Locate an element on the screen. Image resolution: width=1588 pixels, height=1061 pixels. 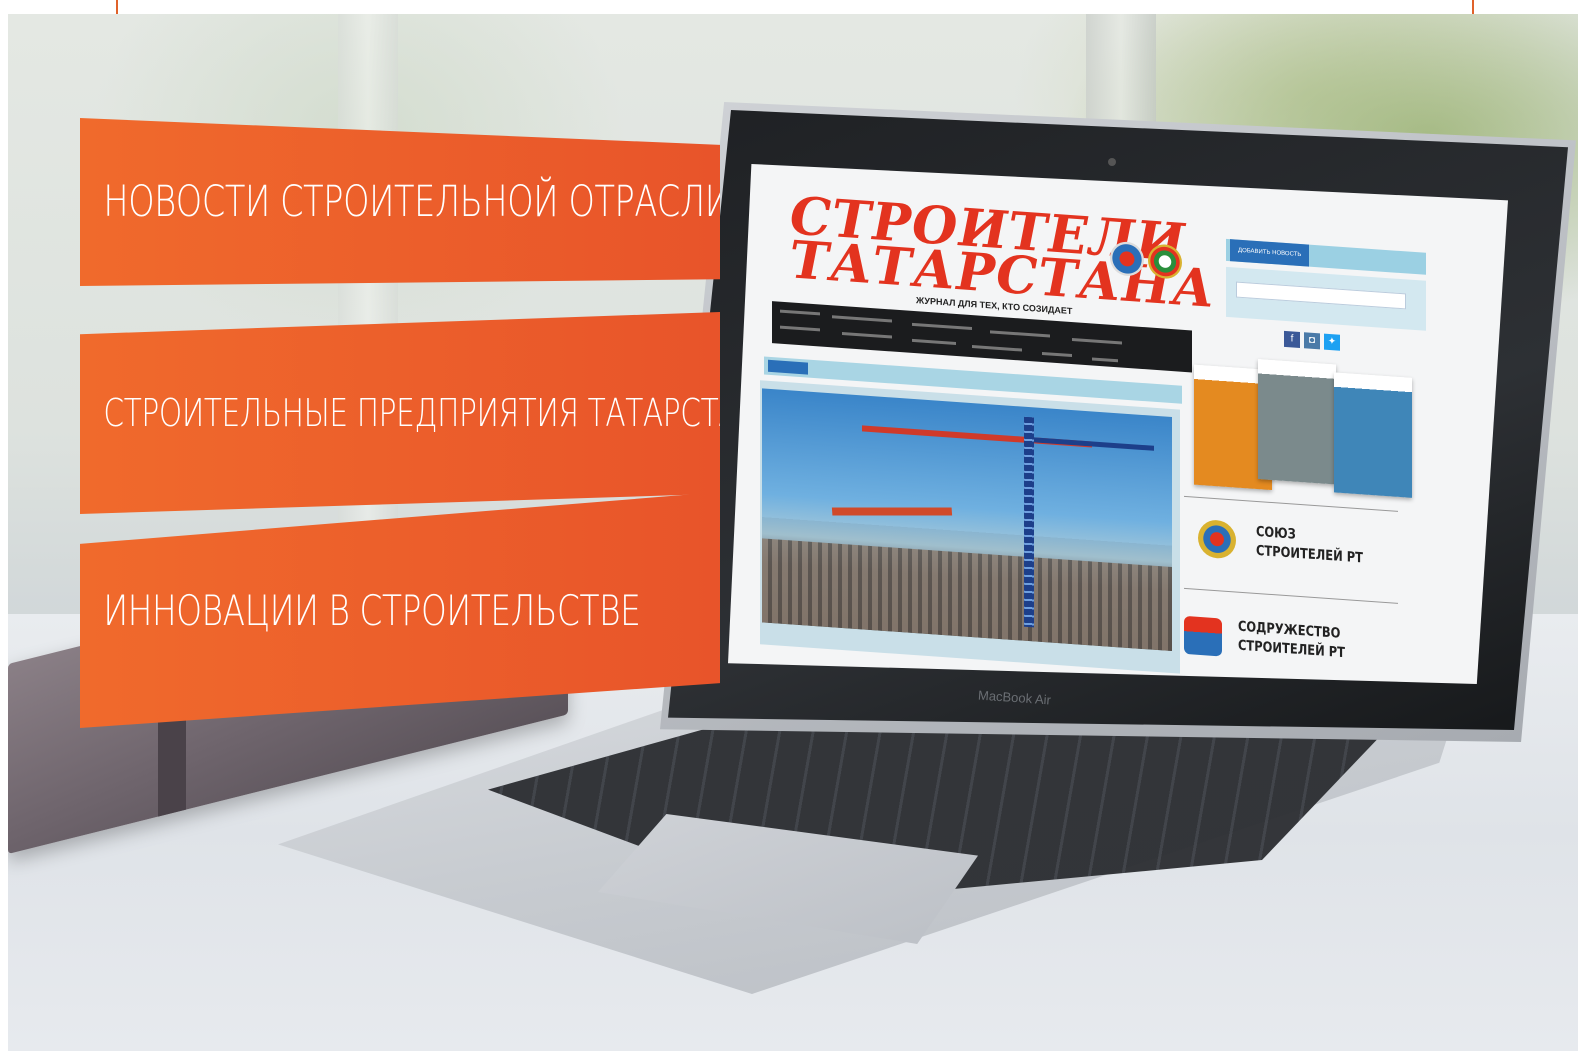
banner-construction-news: НОВОСТИ СТРОИТЕЛЬНОЙ ОТРАСЛИ is located at coordinates (400, 202).